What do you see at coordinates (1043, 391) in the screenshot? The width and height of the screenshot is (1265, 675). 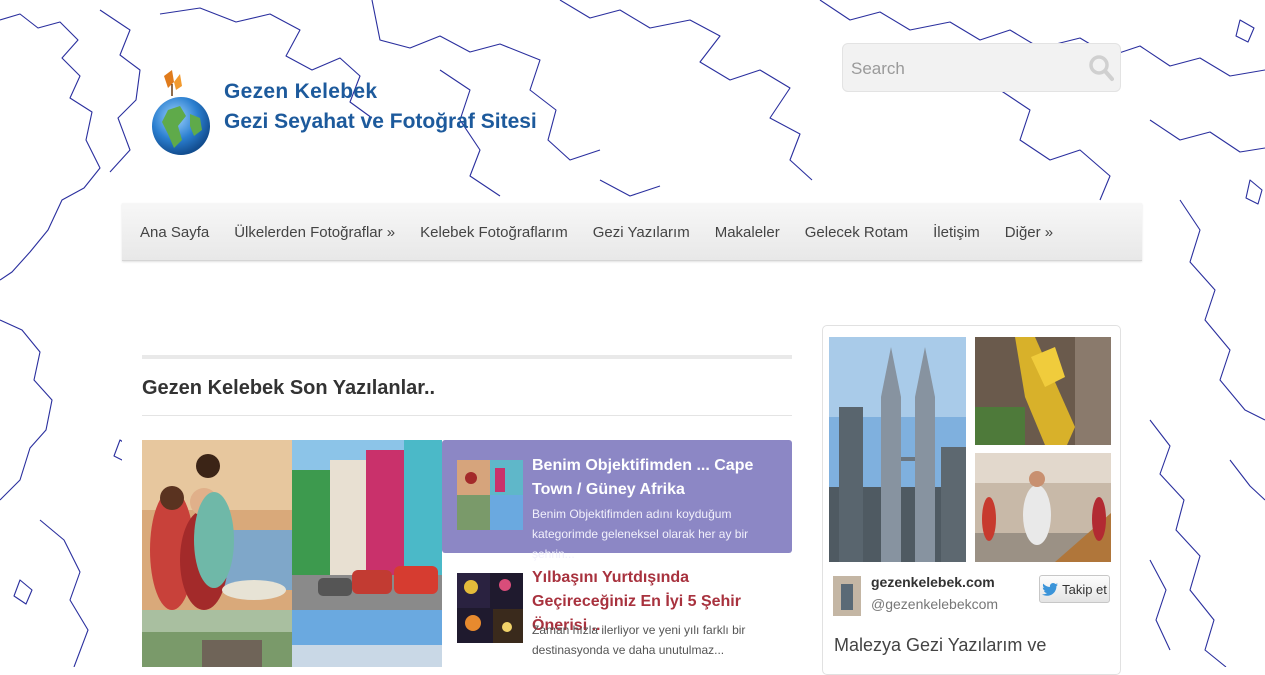 I see `sidebar-photo-golden-statue` at bounding box center [1043, 391].